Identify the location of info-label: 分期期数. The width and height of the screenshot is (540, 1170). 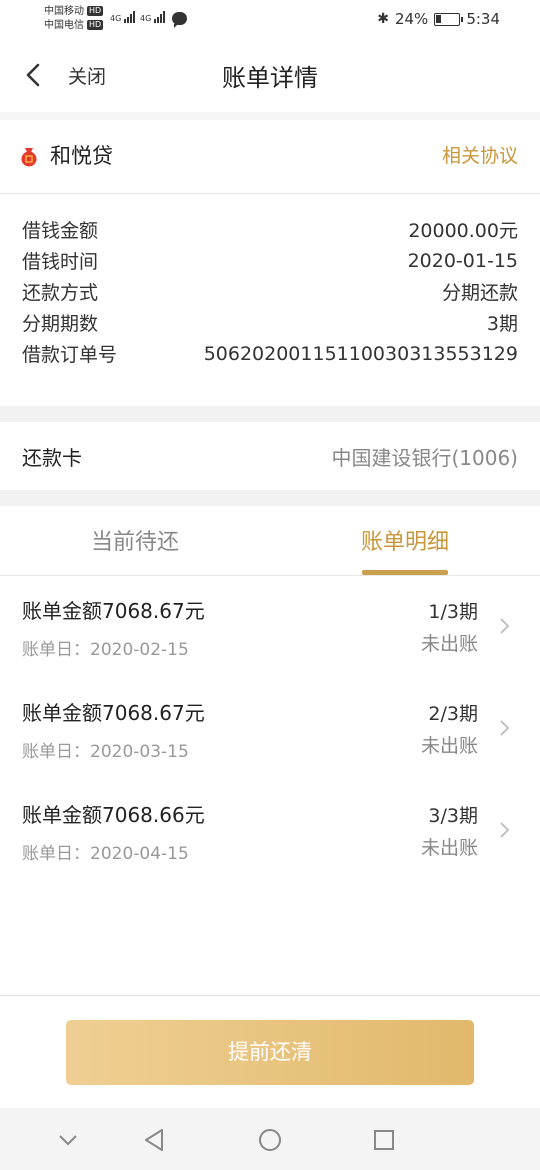
(60, 324).